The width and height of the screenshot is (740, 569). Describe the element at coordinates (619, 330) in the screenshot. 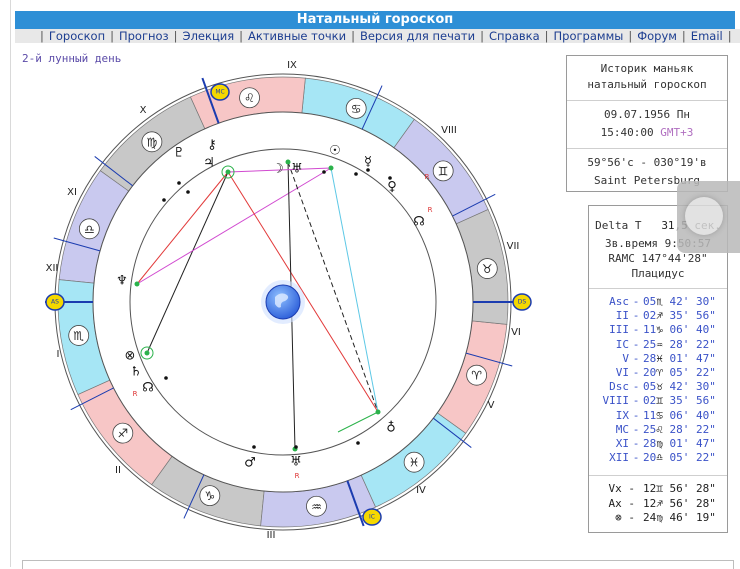

I see `house-name: III` at that location.